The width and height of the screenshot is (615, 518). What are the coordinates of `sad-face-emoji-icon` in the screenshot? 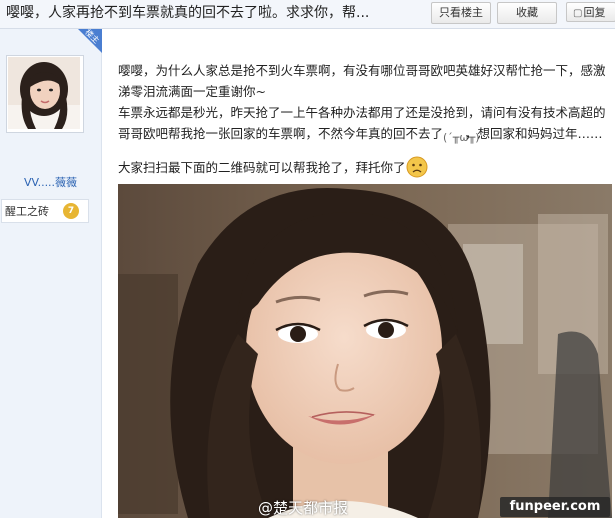 It's located at (417, 167).